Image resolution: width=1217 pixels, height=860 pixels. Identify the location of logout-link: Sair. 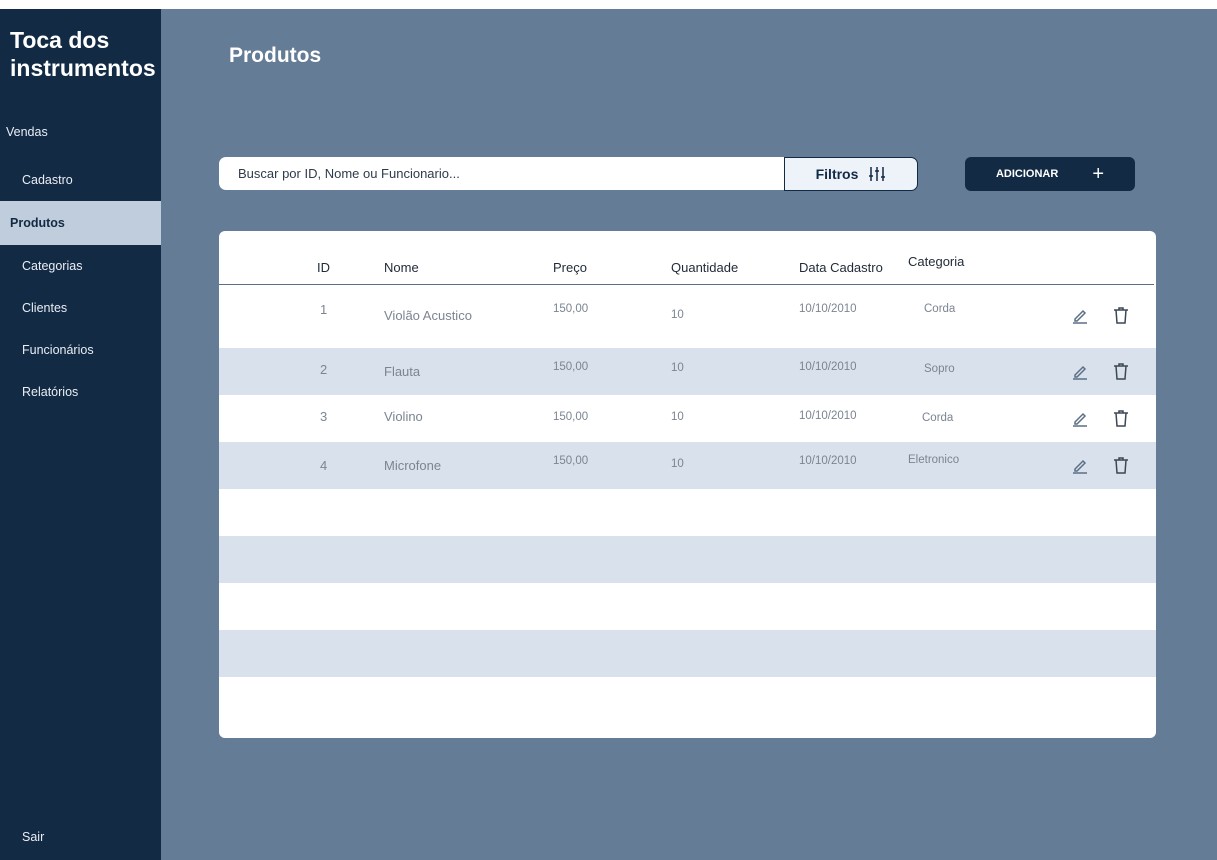
(33, 837).